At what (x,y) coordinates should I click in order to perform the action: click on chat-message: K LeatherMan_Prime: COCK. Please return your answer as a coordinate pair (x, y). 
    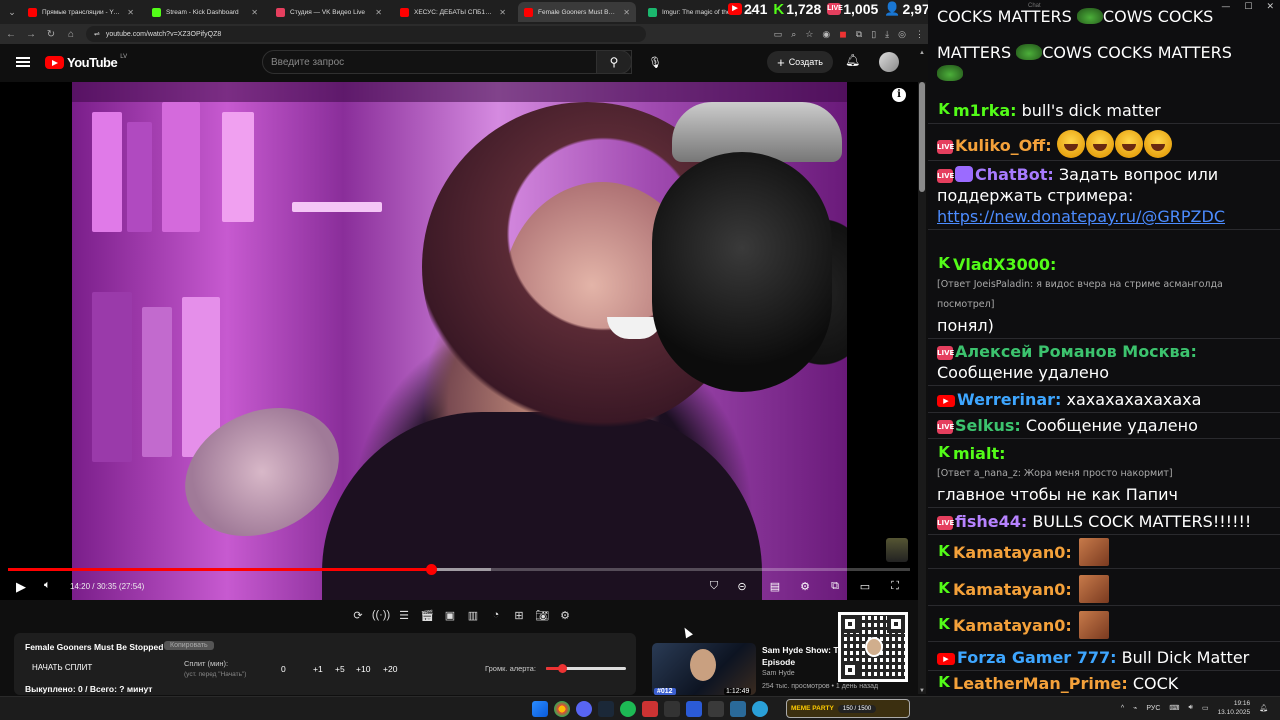
    Looking at the image, I should click on (1104, 683).